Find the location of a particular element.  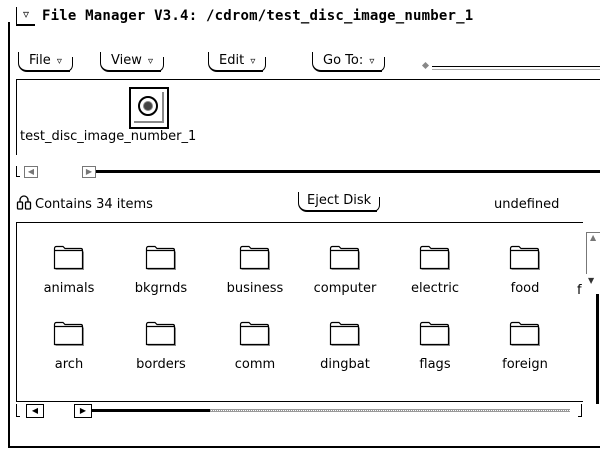

folder-scrollbar-track is located at coordinates (390, 410).